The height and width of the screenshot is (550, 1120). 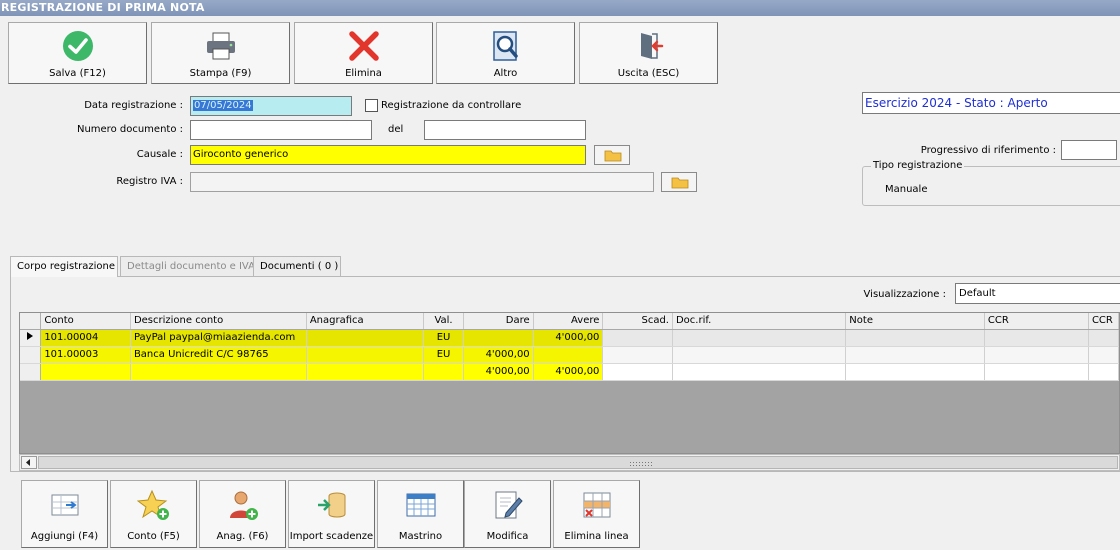 I want to click on visualizzazione-select: Default, so click(x=1037, y=293).